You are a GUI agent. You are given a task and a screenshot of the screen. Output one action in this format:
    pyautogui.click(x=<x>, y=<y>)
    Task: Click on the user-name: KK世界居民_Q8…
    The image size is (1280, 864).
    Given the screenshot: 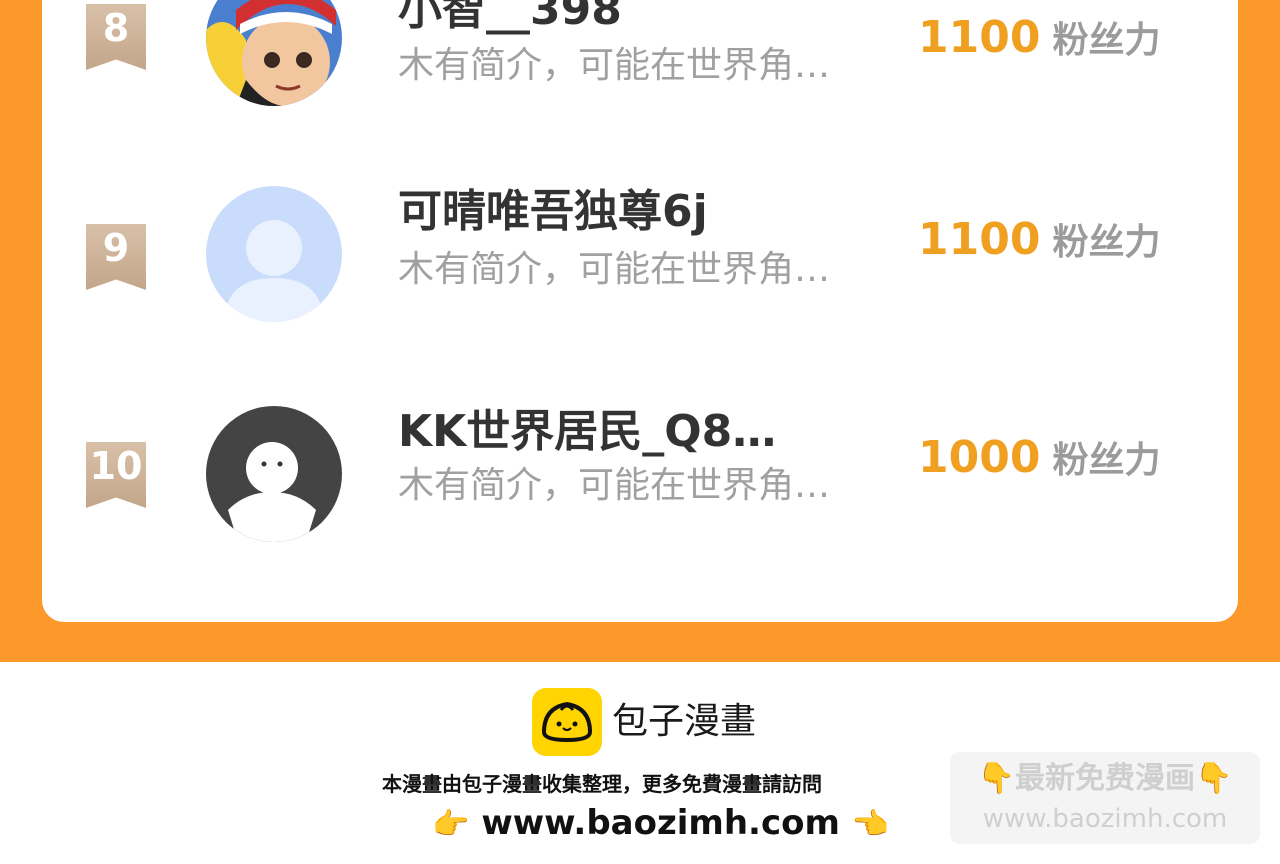 What is the action you would take?
    pyautogui.click(x=587, y=432)
    